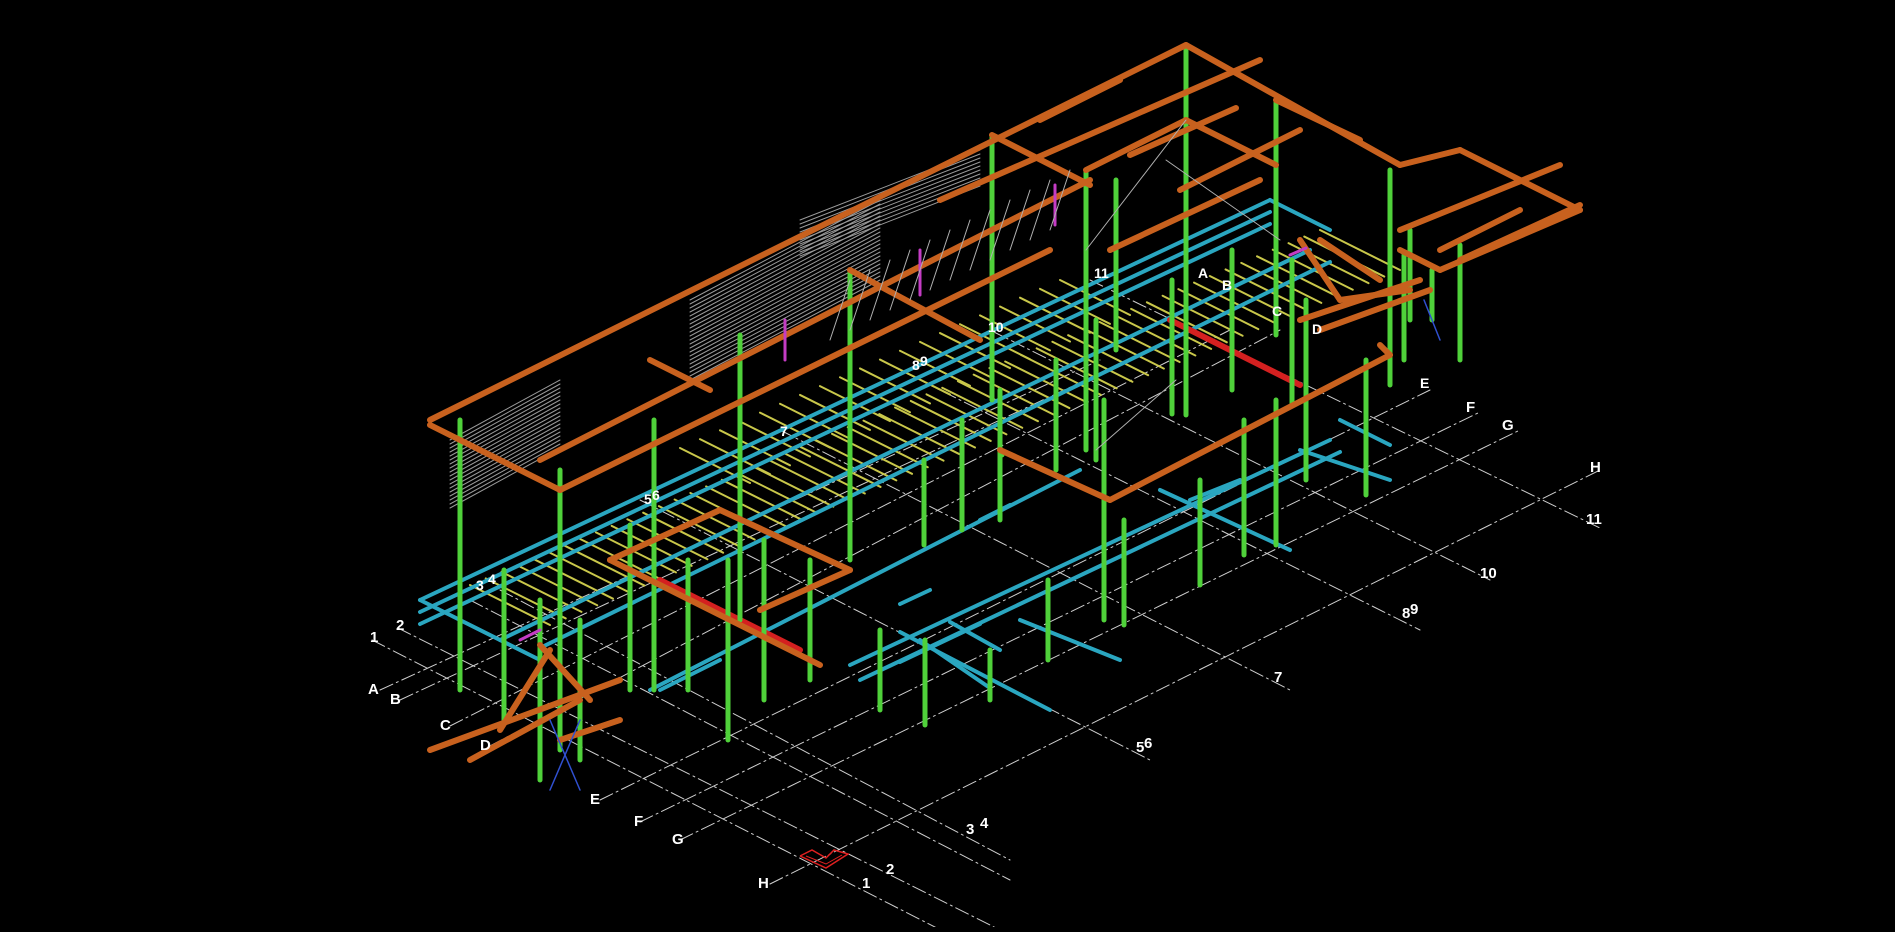  I want to click on grid-label-E-left: E, so click(595, 799).